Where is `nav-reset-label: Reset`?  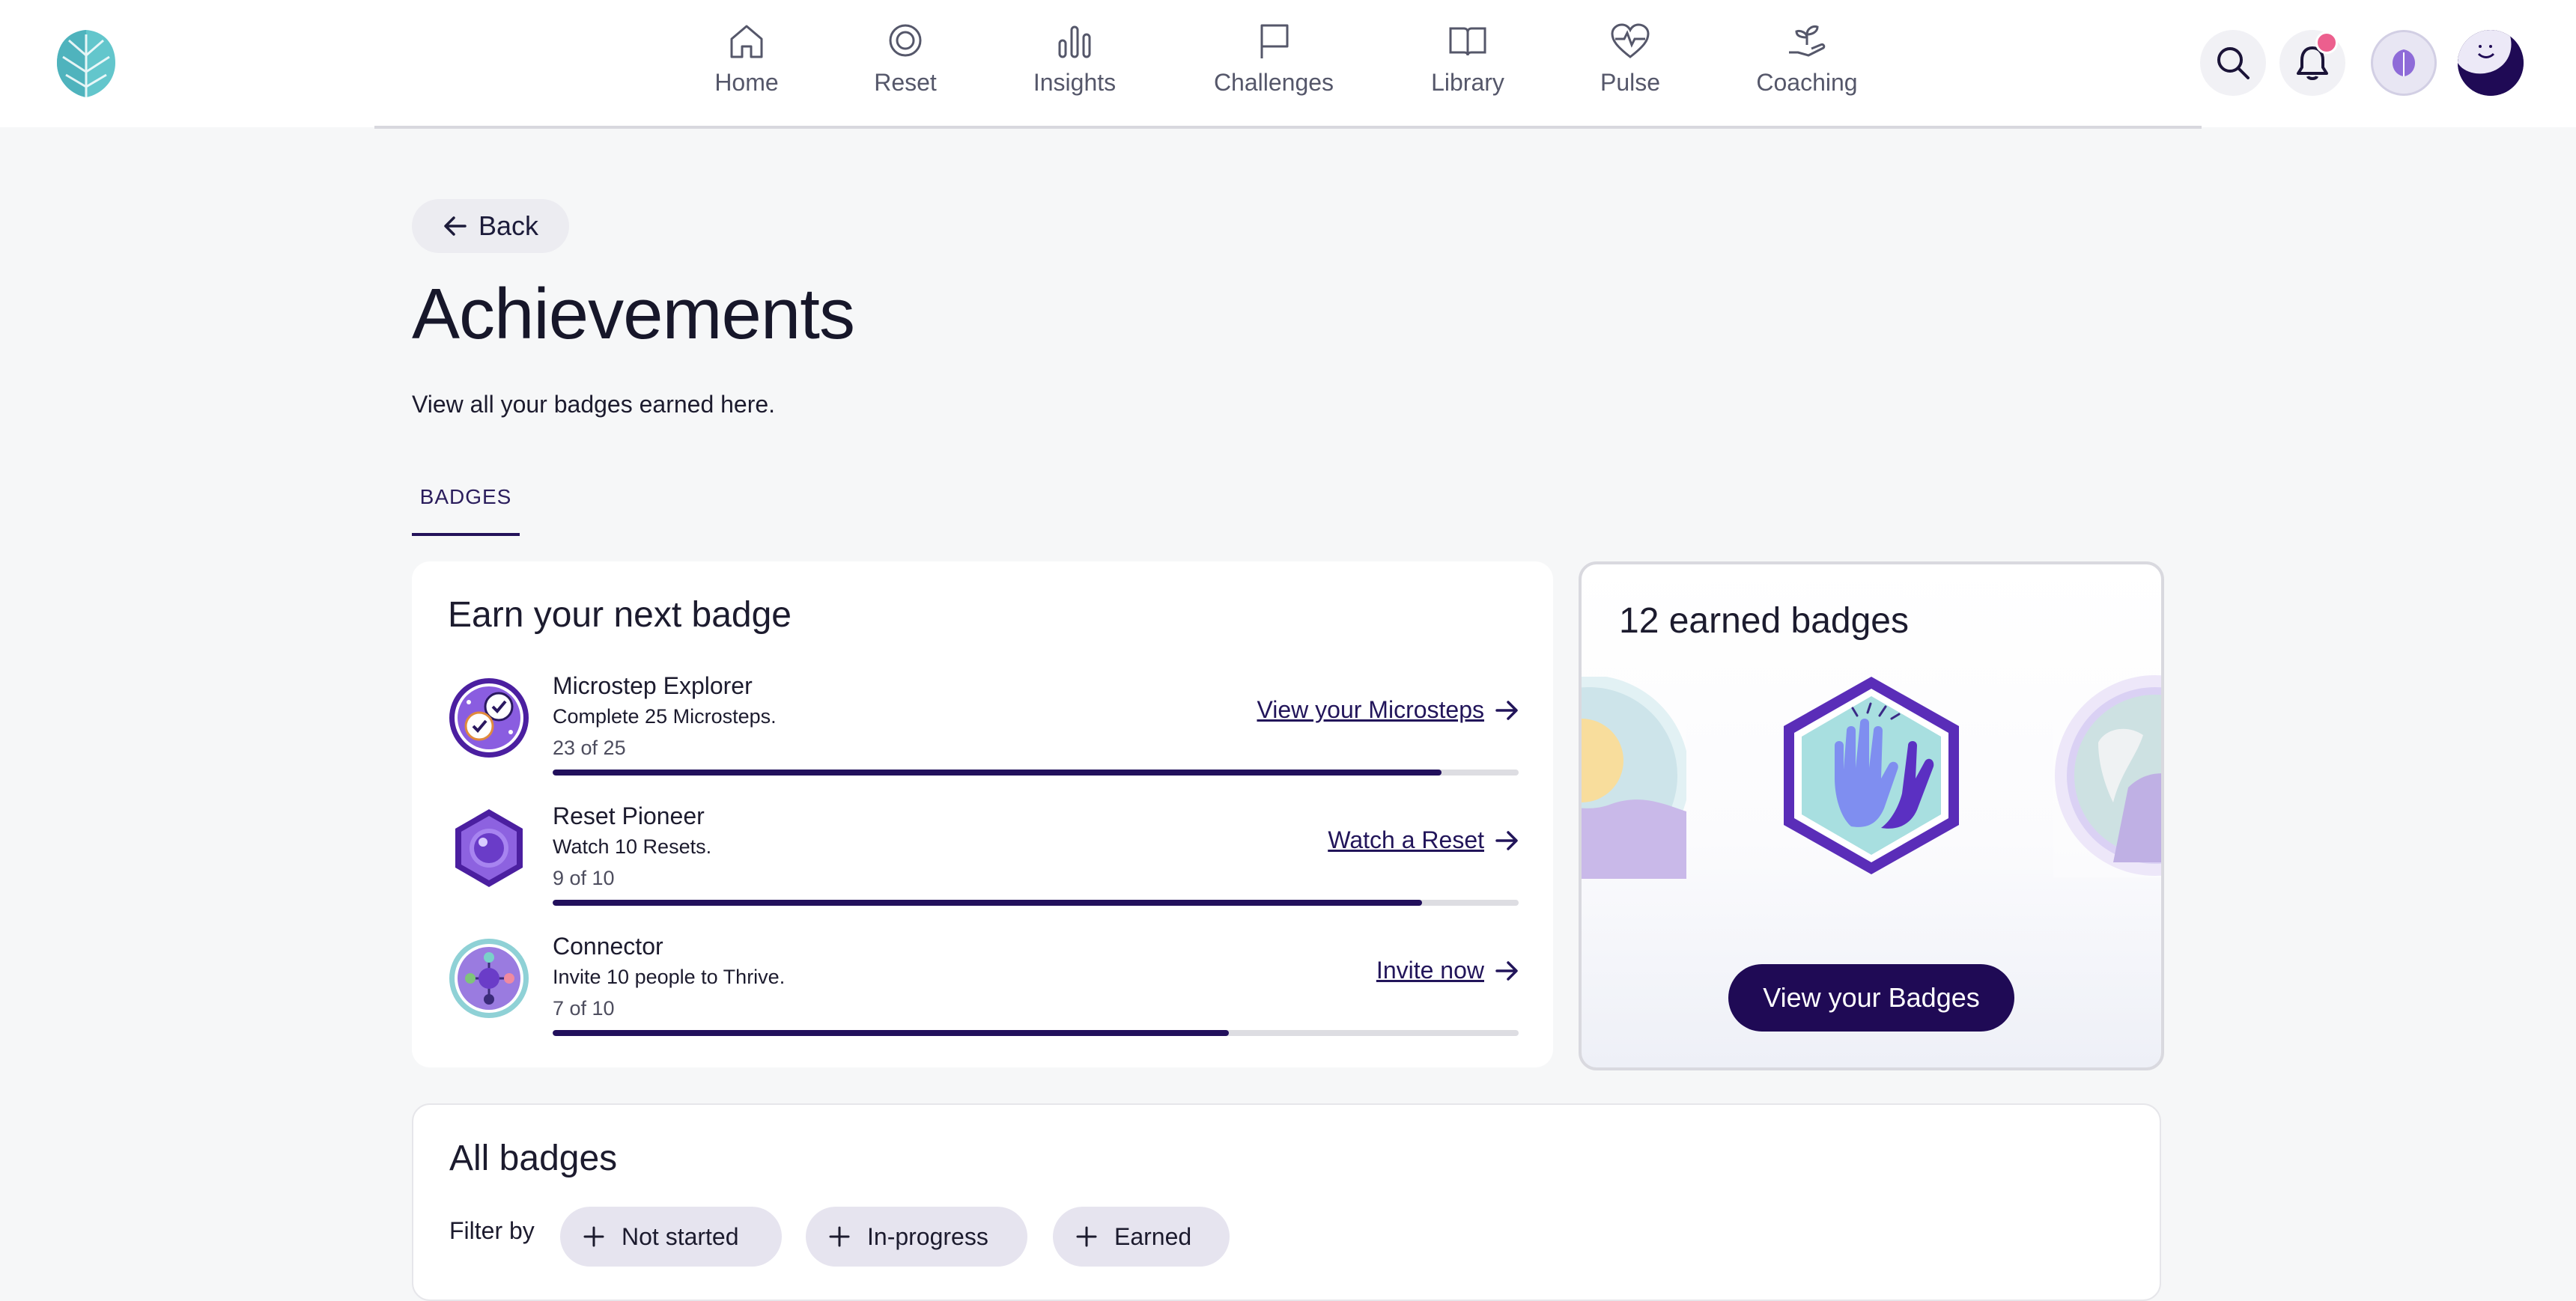
nav-reset-label: Reset is located at coordinates (905, 82).